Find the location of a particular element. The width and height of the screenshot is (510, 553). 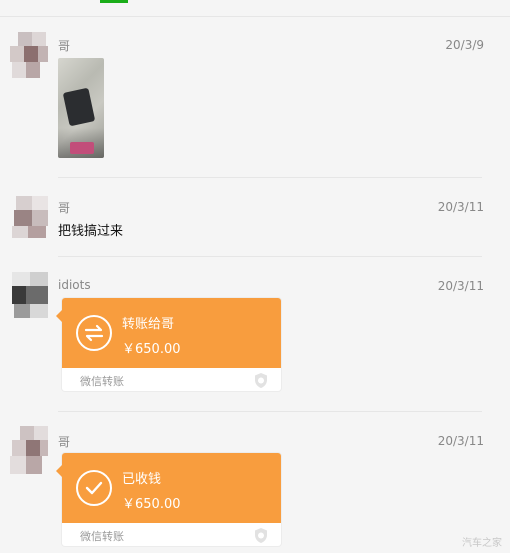

image-message-thumbnail is located at coordinates (81, 108).